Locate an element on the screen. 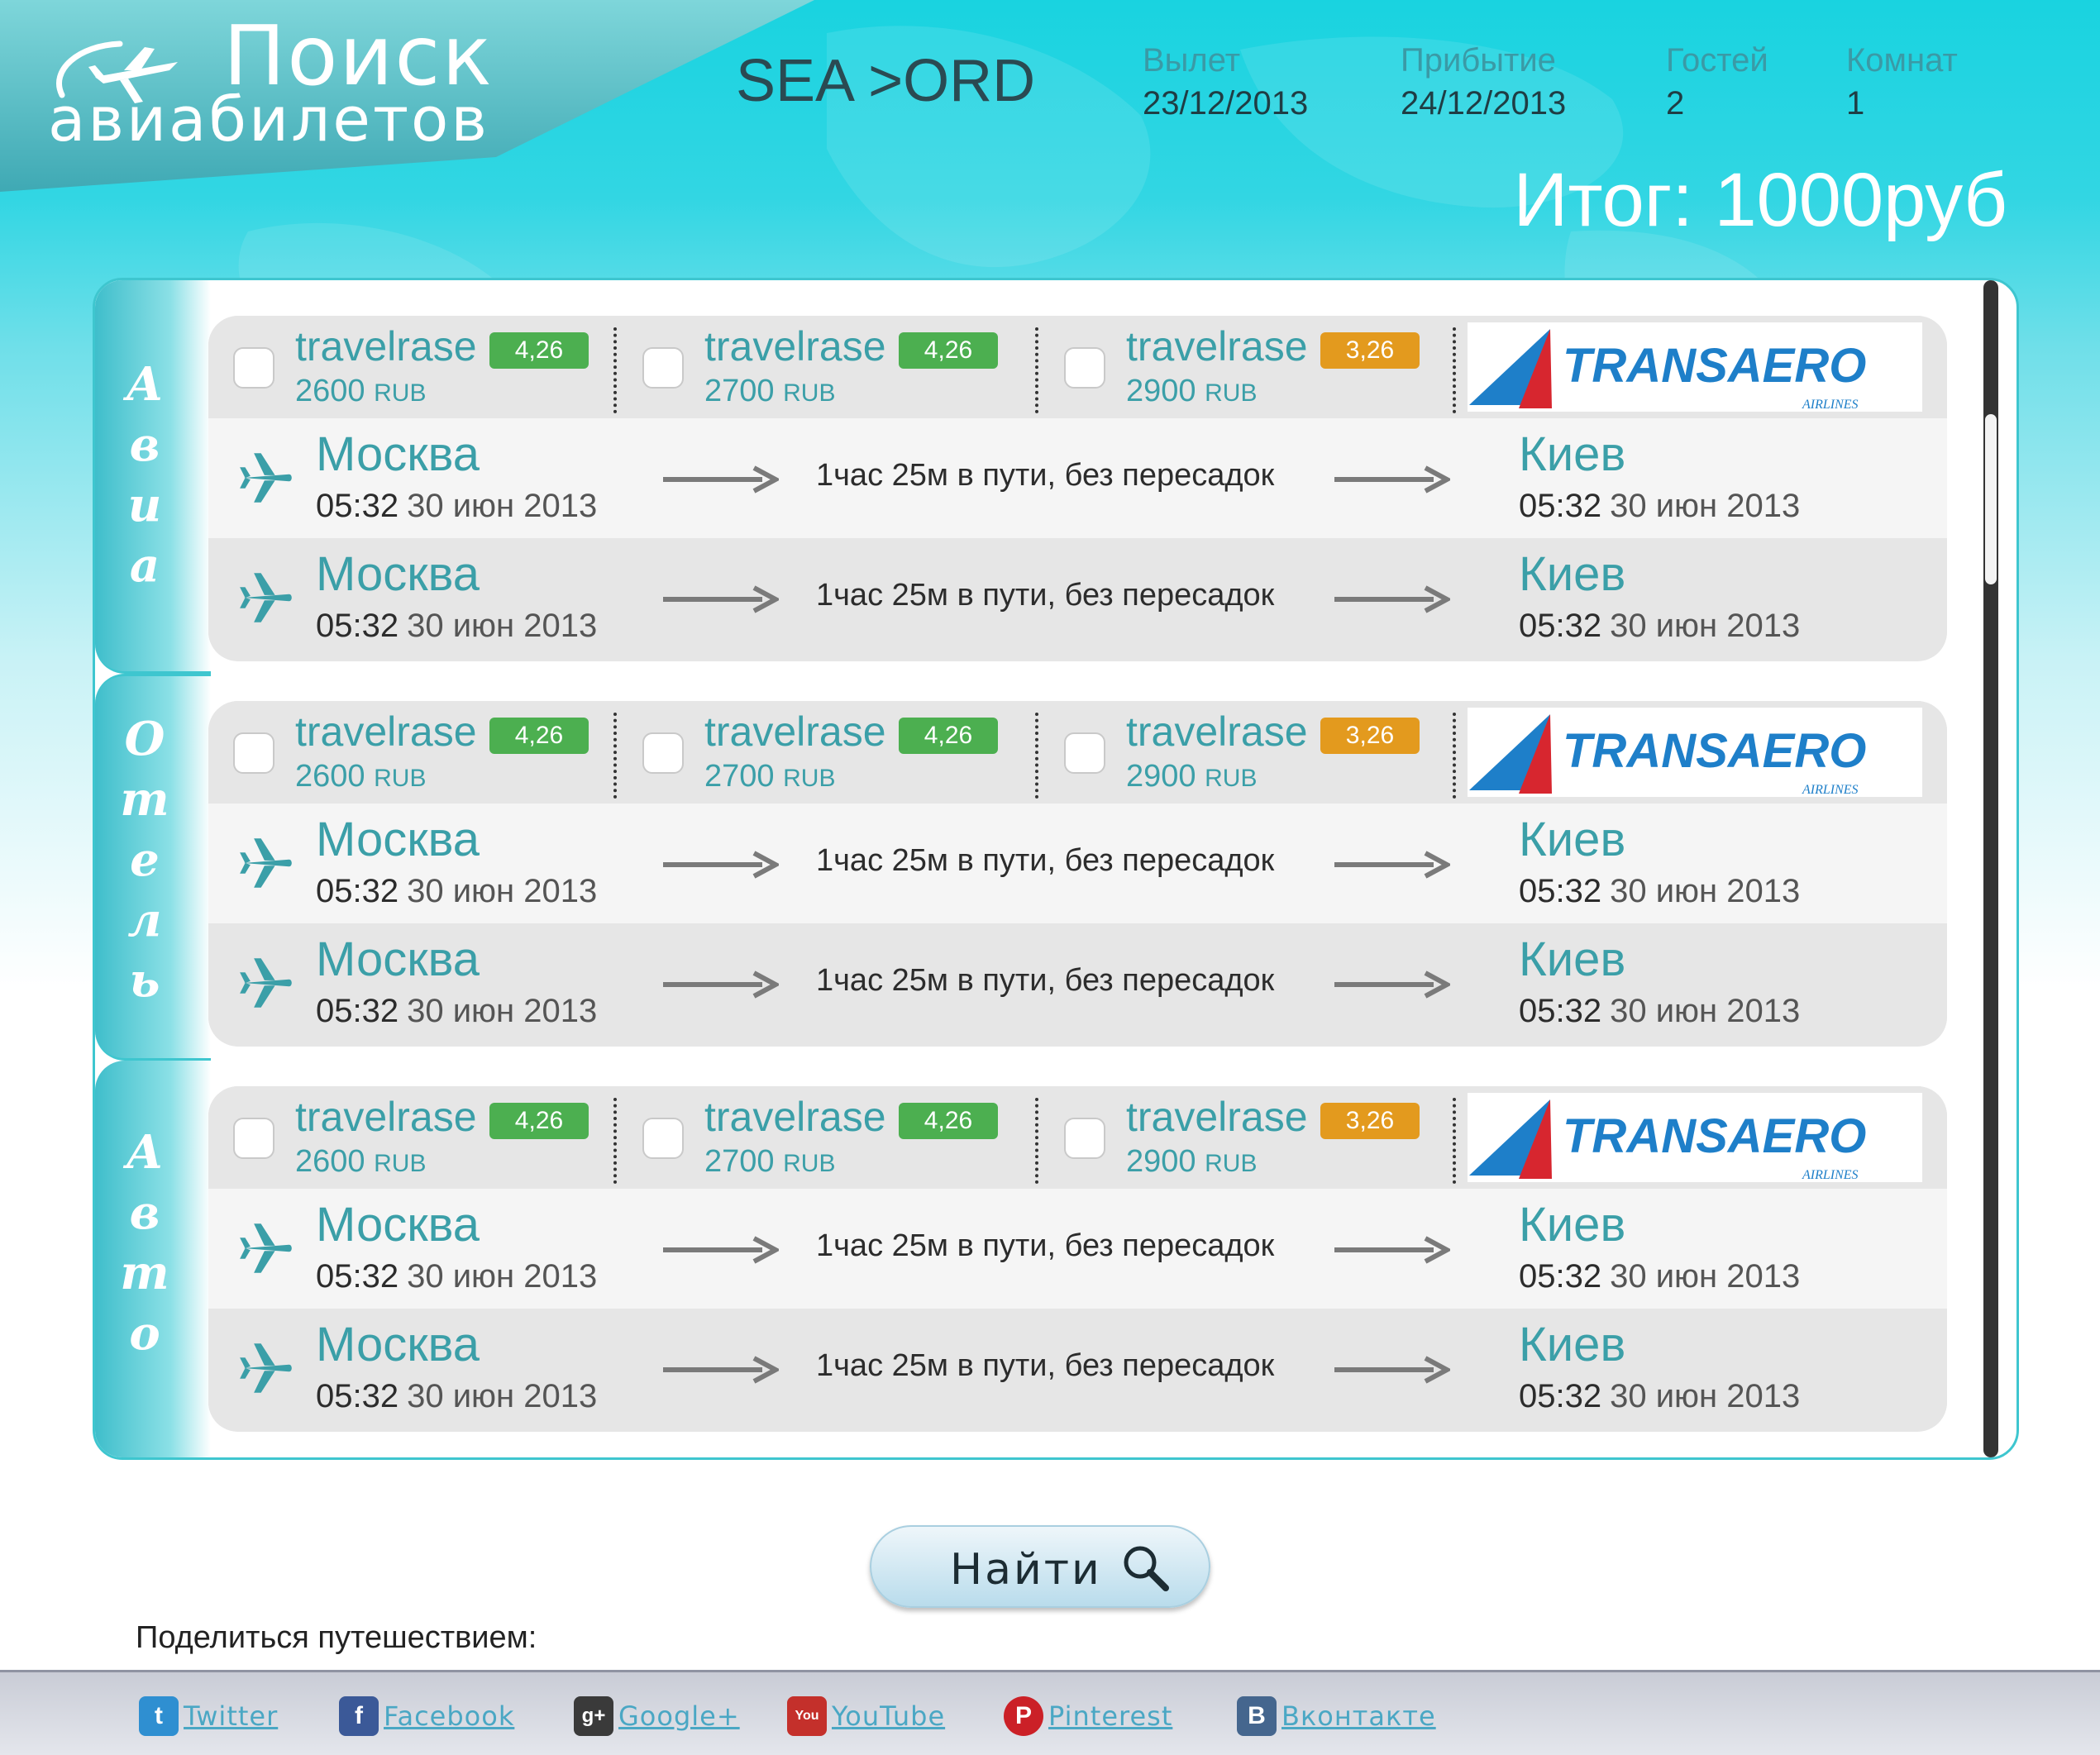 The width and height of the screenshot is (2100, 1755). tab-avia: А в и а is located at coordinates (153, 477).